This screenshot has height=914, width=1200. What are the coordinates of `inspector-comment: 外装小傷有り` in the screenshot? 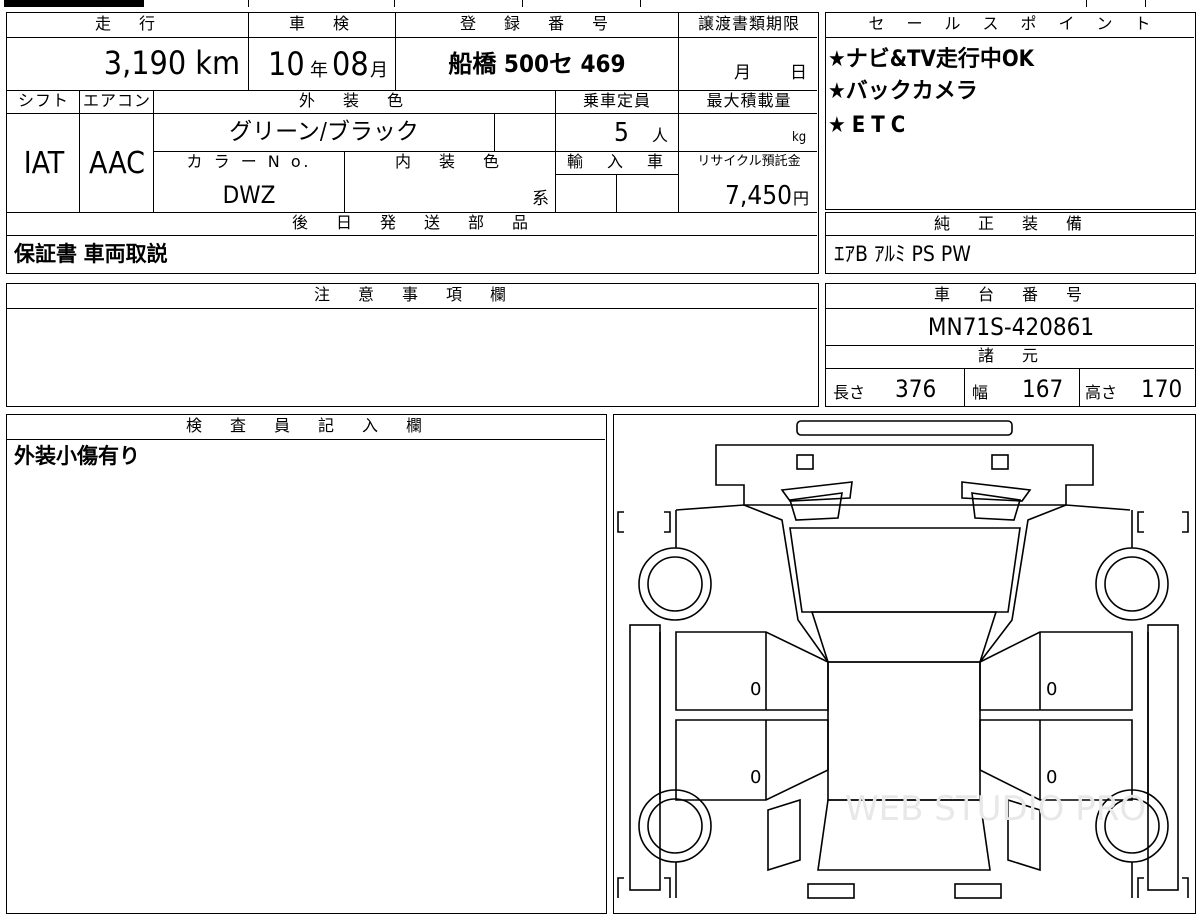 It's located at (77, 456).